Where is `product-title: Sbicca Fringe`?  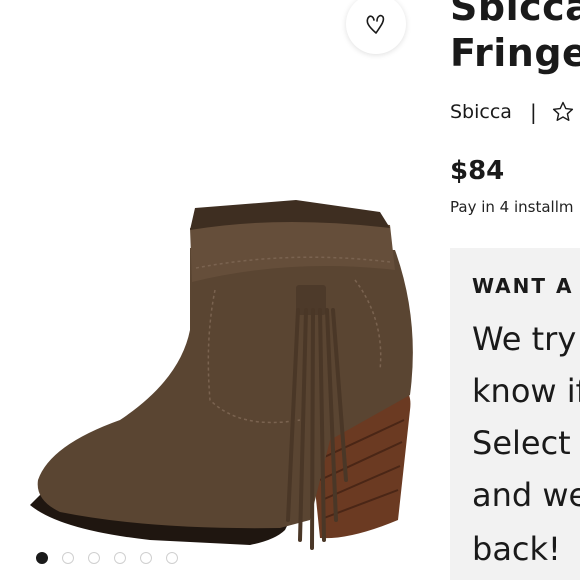
product-title: Sbicca Fringe is located at coordinates (515, 38).